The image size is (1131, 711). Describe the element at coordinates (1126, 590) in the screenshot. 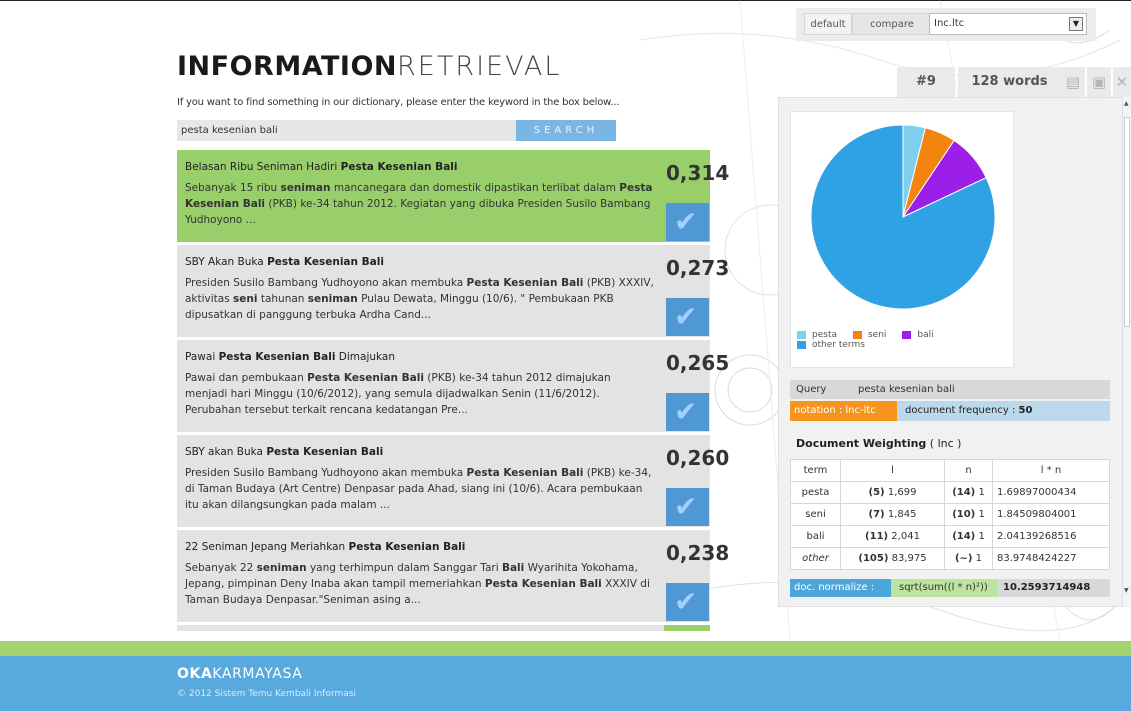

I see `scroll-down-icon: ▼` at that location.